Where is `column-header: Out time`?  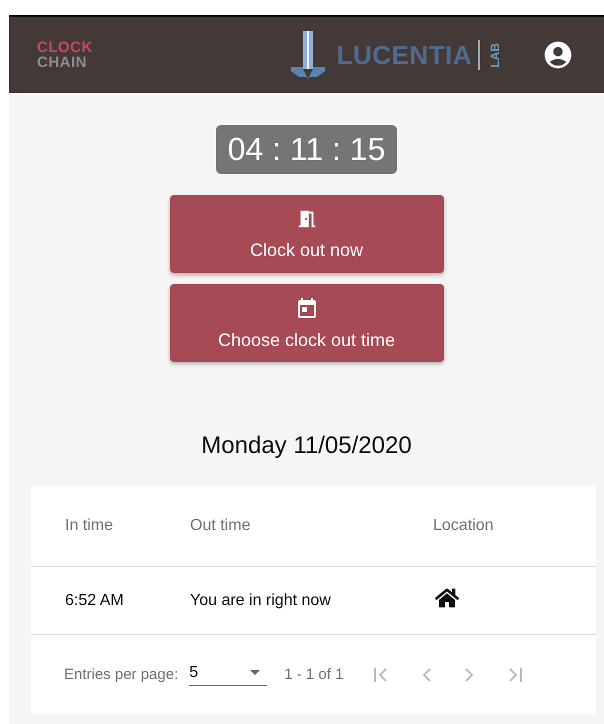
column-header: Out time is located at coordinates (221, 526).